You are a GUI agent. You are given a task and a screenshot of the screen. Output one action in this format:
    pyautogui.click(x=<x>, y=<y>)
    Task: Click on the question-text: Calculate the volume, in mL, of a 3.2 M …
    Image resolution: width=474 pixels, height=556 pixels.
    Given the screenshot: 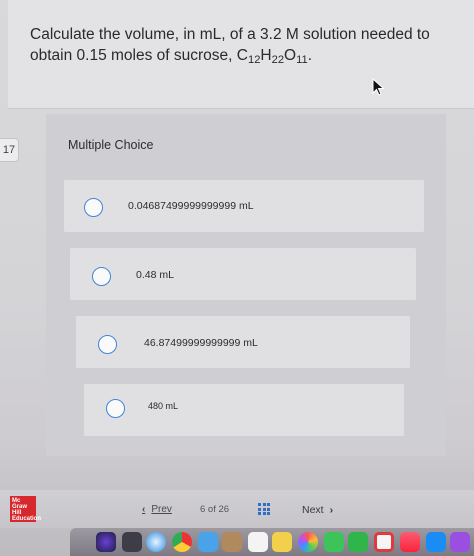 What is the action you would take?
    pyautogui.click(x=230, y=46)
    